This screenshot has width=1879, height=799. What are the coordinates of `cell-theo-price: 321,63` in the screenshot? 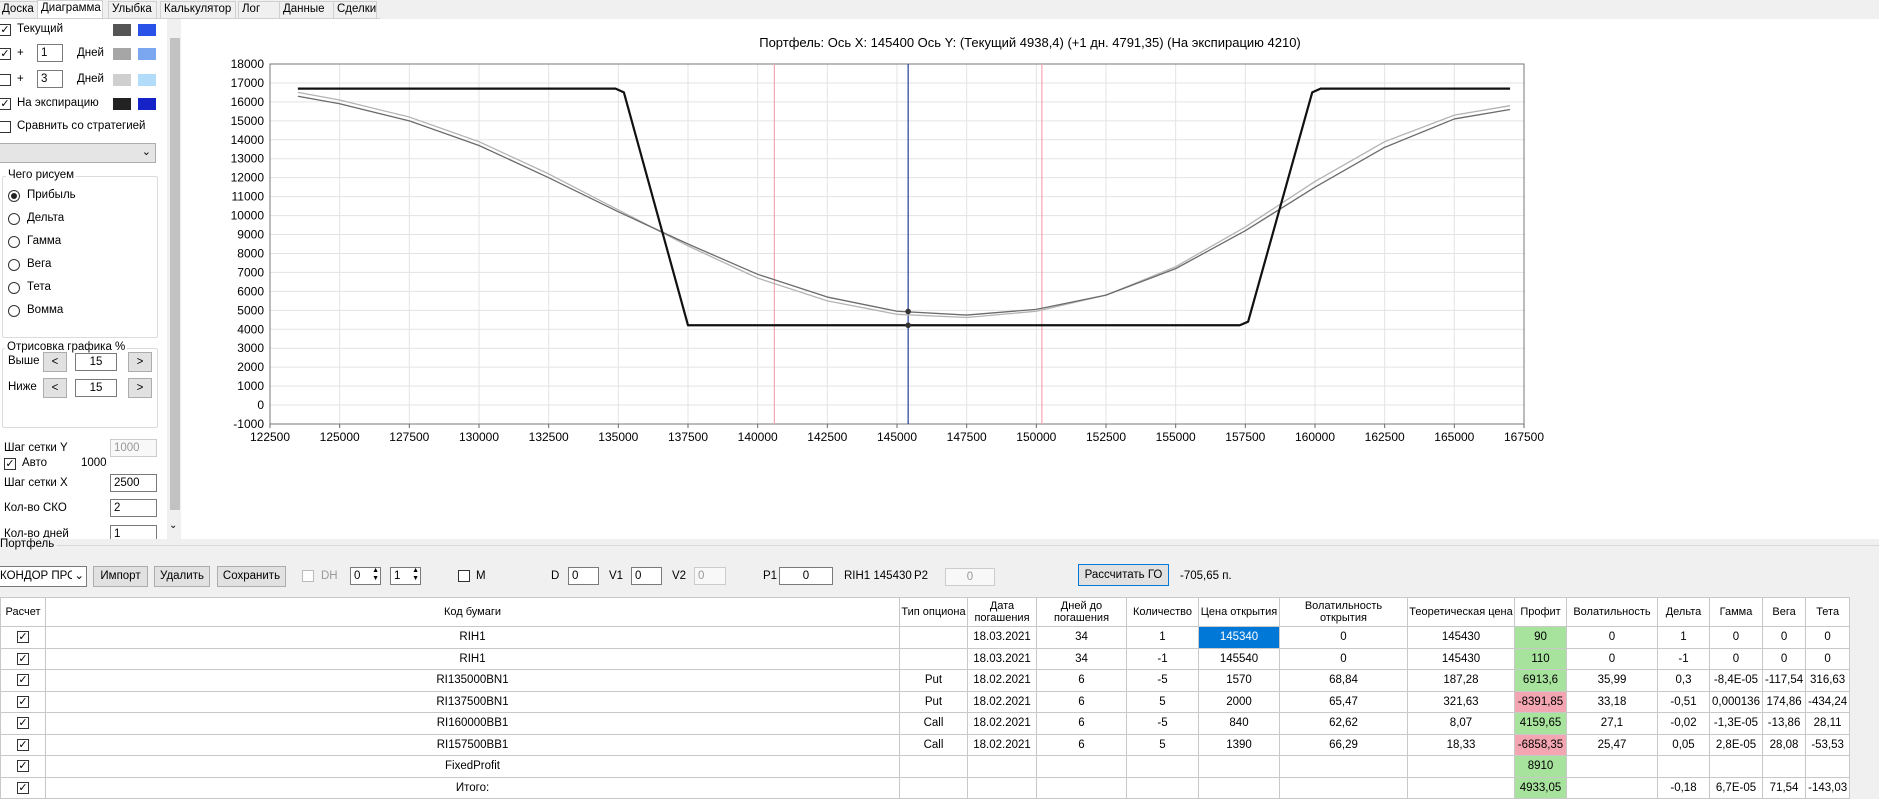 It's located at (1461, 701).